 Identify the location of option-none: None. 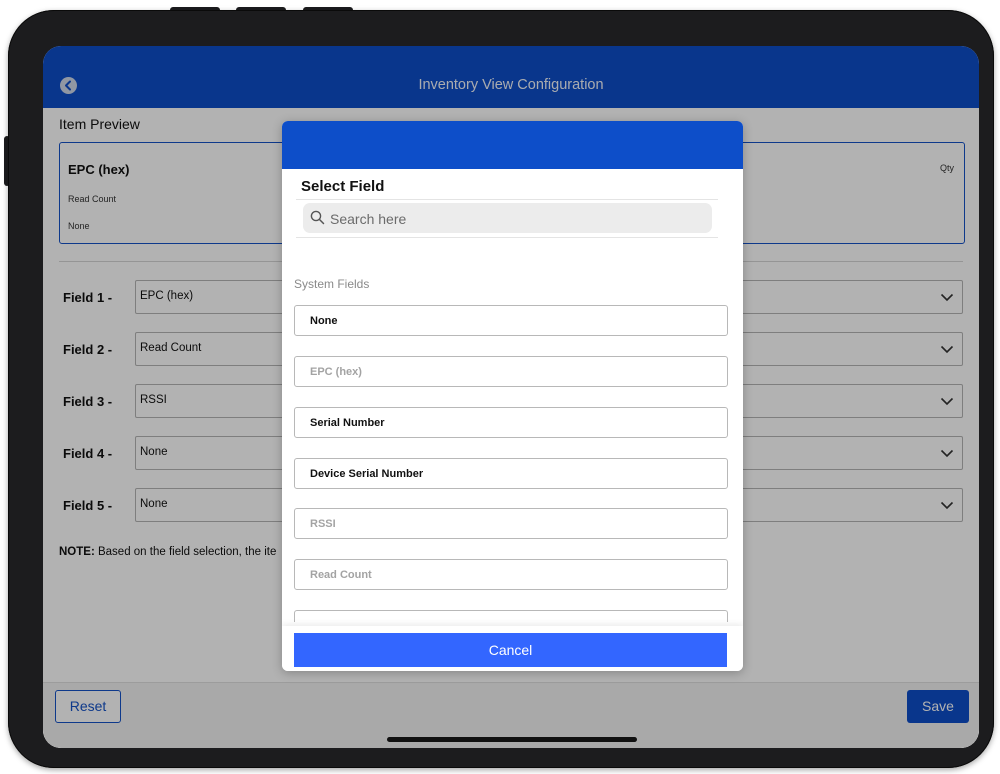
(511, 320).